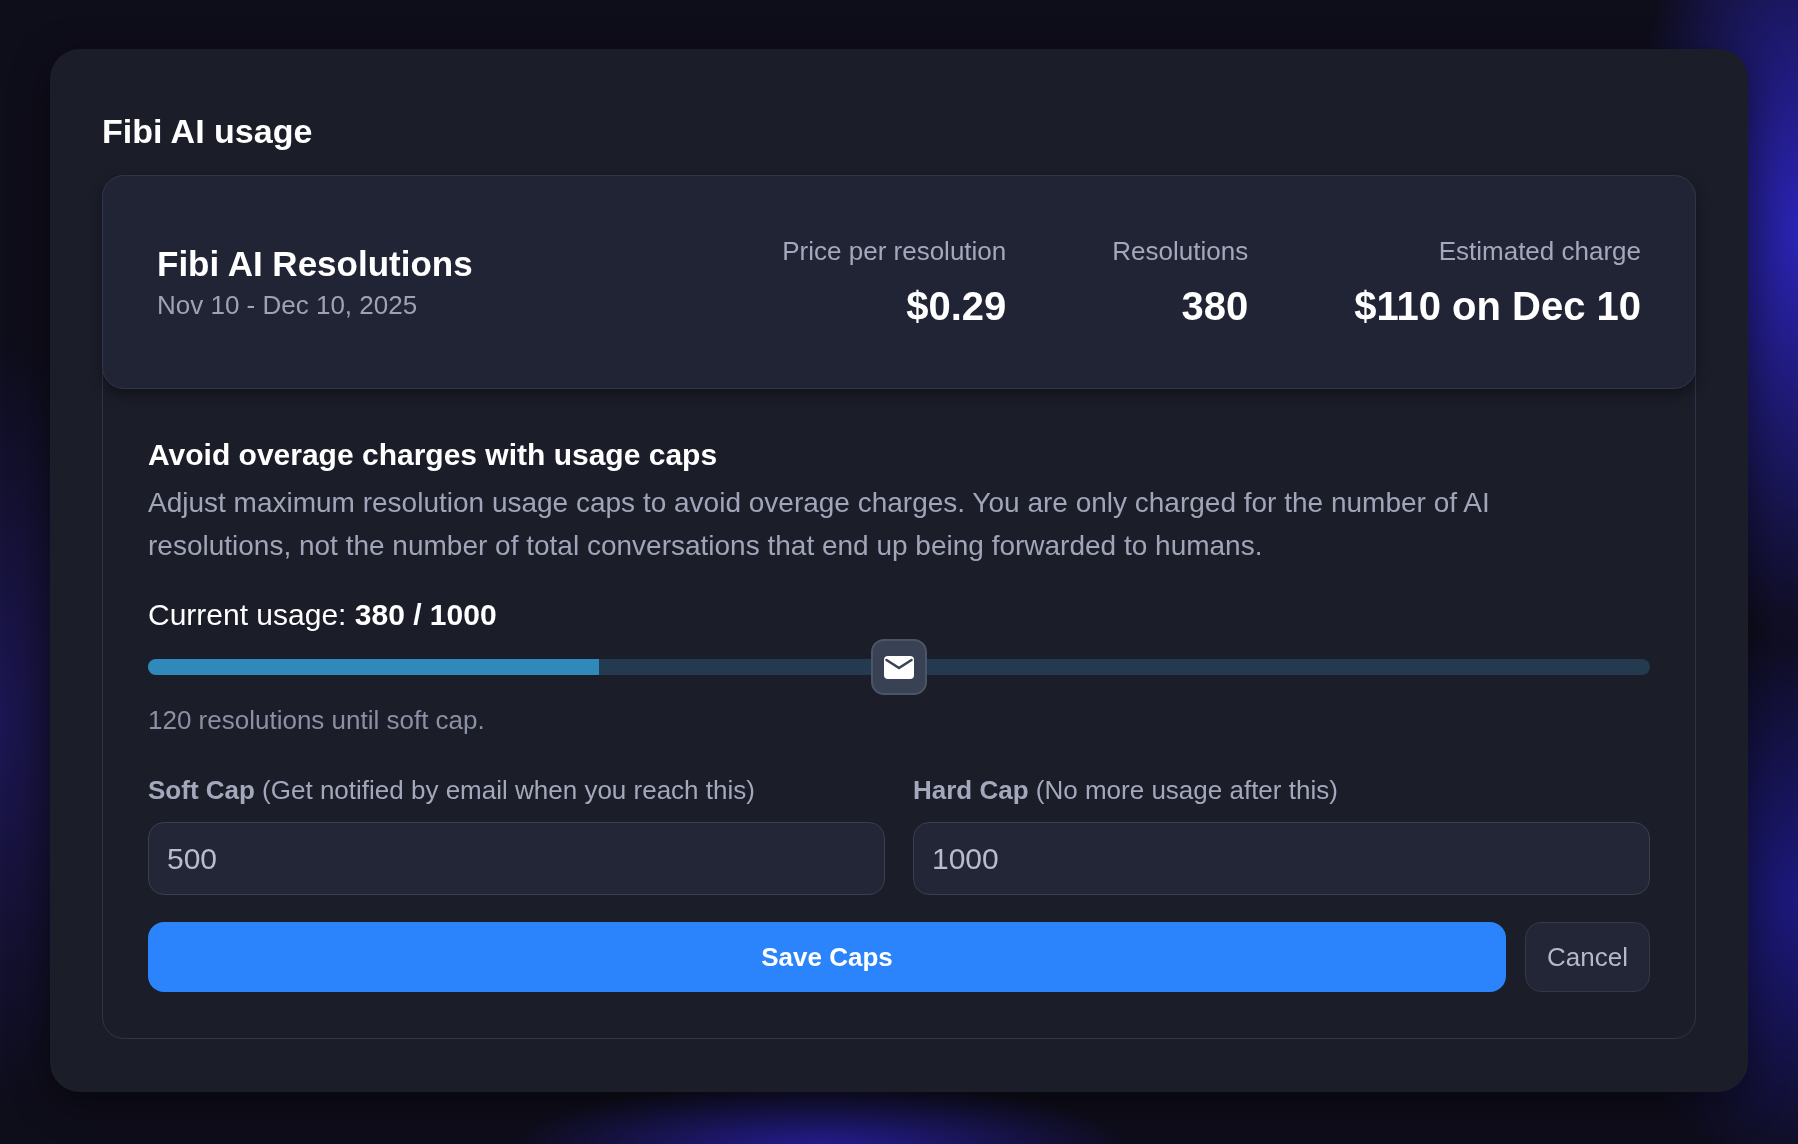  I want to click on envelope-icon, so click(899, 667).